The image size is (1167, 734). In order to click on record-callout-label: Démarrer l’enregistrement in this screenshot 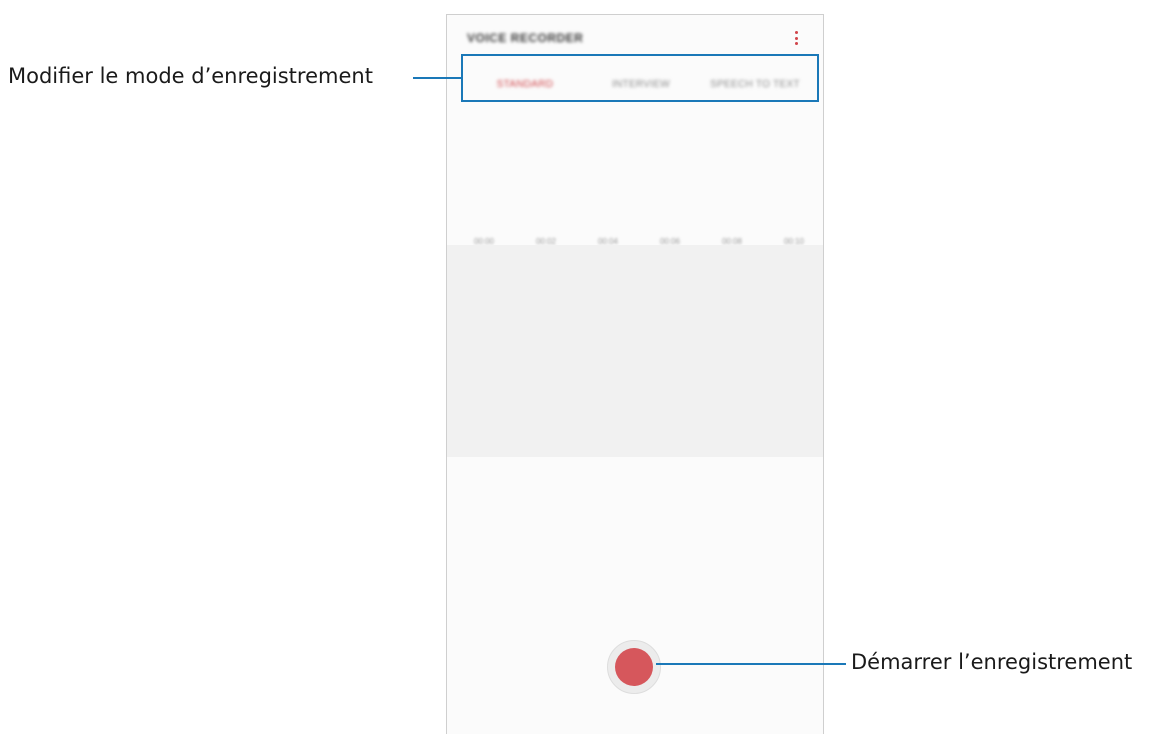, I will do `click(992, 662)`.